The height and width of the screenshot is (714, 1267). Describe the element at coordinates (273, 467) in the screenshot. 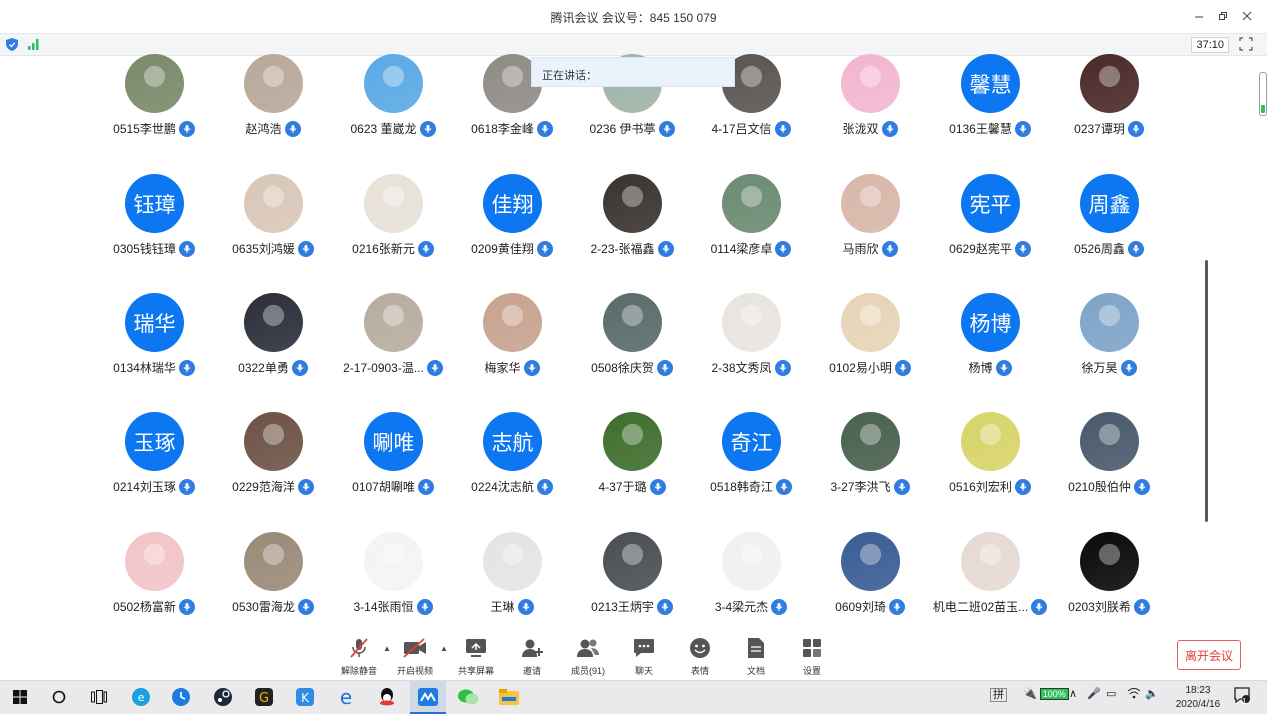

I see `participant-tile: 0229范海洋` at that location.